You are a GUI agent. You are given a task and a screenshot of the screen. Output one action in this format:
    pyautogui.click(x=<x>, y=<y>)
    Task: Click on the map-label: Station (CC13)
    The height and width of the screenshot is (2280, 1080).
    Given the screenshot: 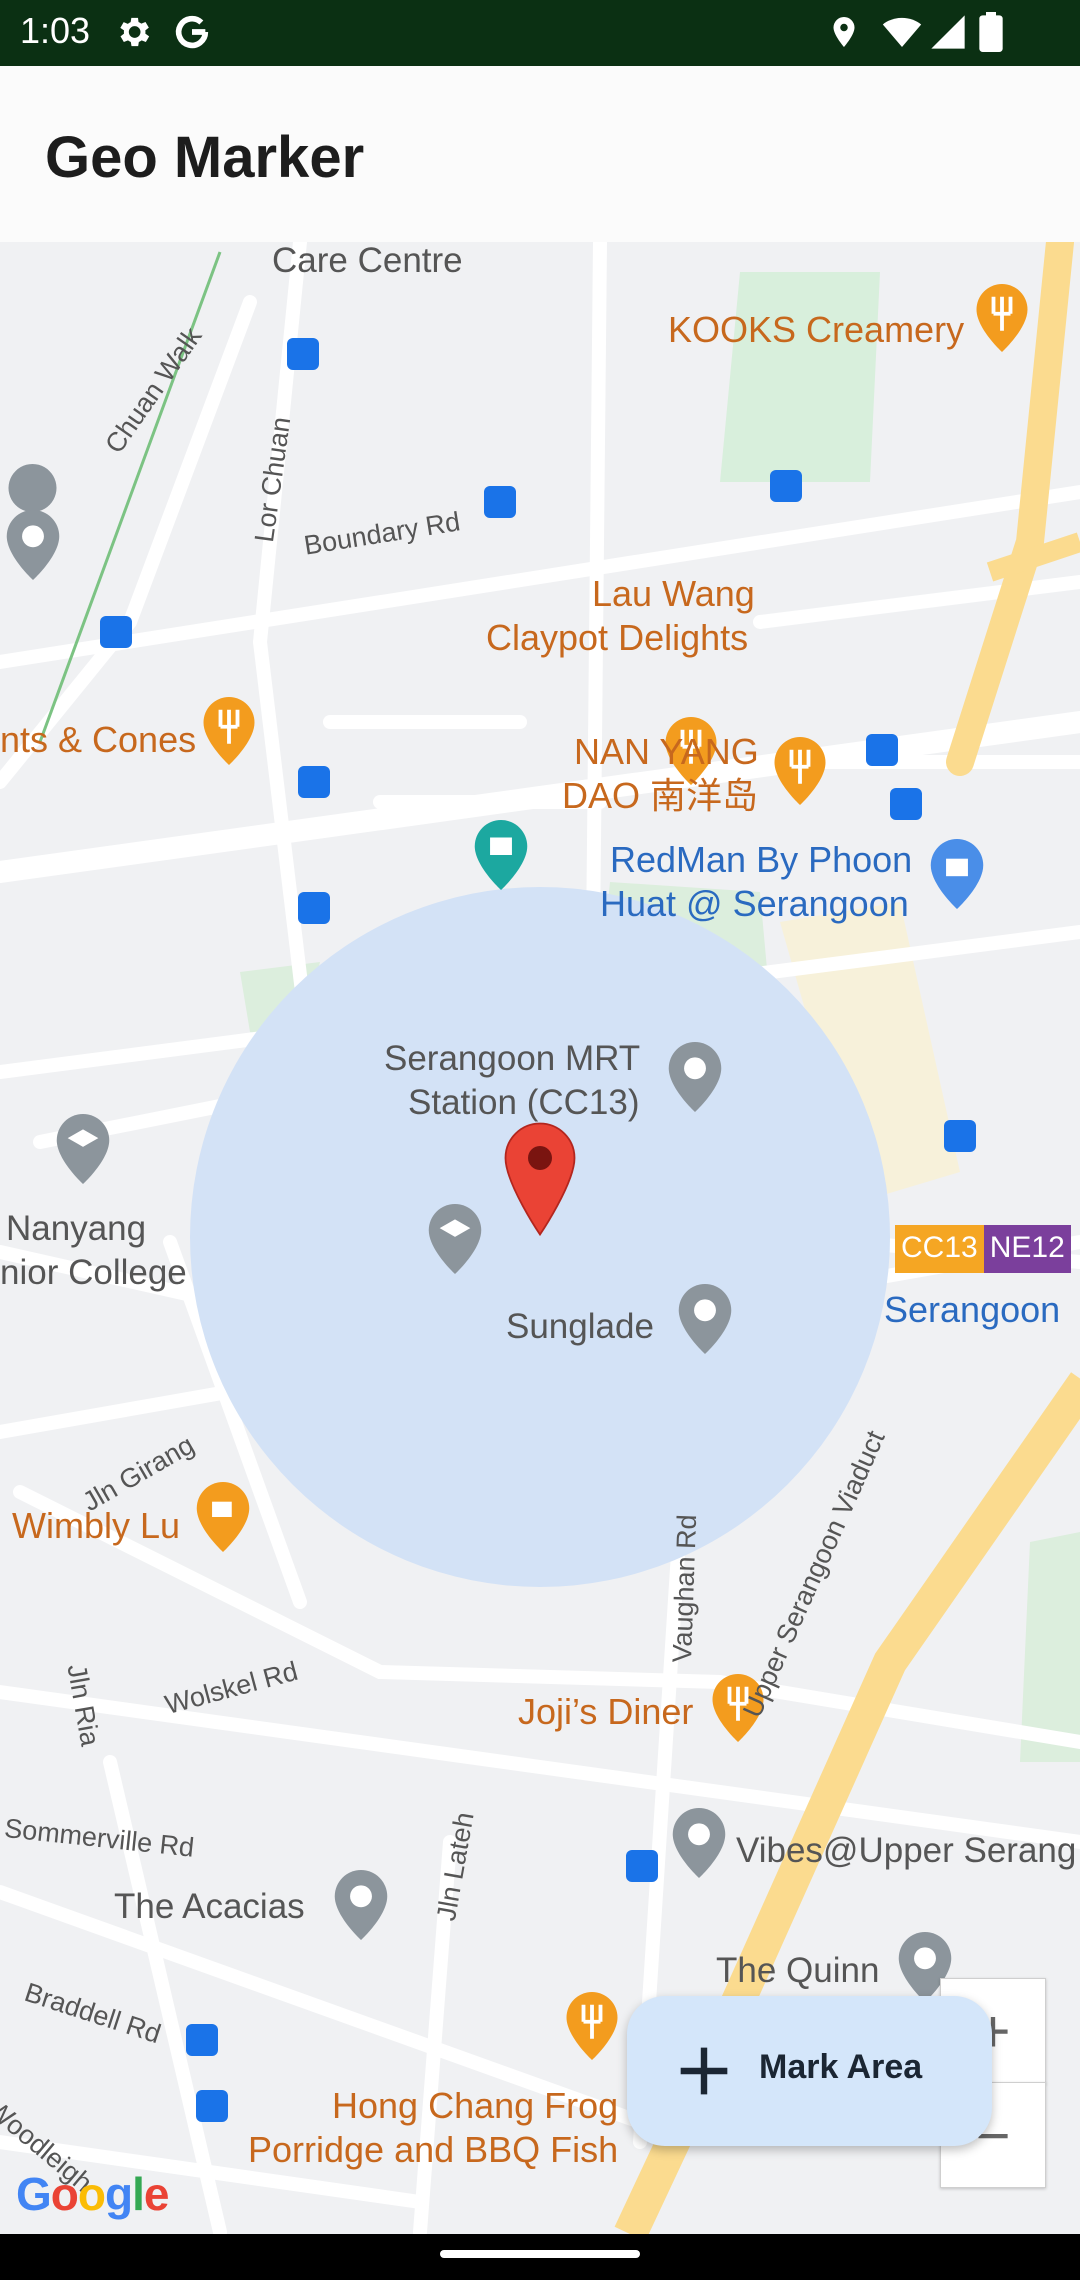 What is the action you would take?
    pyautogui.click(x=524, y=1102)
    